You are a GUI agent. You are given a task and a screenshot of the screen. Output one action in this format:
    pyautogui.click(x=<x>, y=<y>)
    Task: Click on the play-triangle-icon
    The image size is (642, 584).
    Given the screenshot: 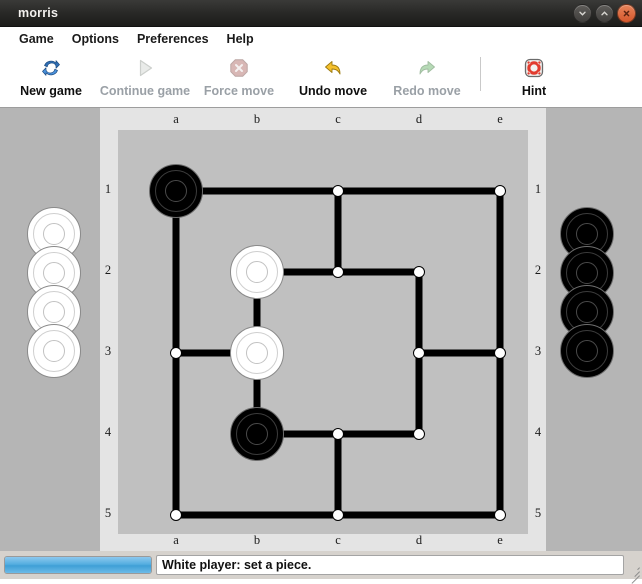 What is the action you would take?
    pyautogui.click(x=145, y=68)
    